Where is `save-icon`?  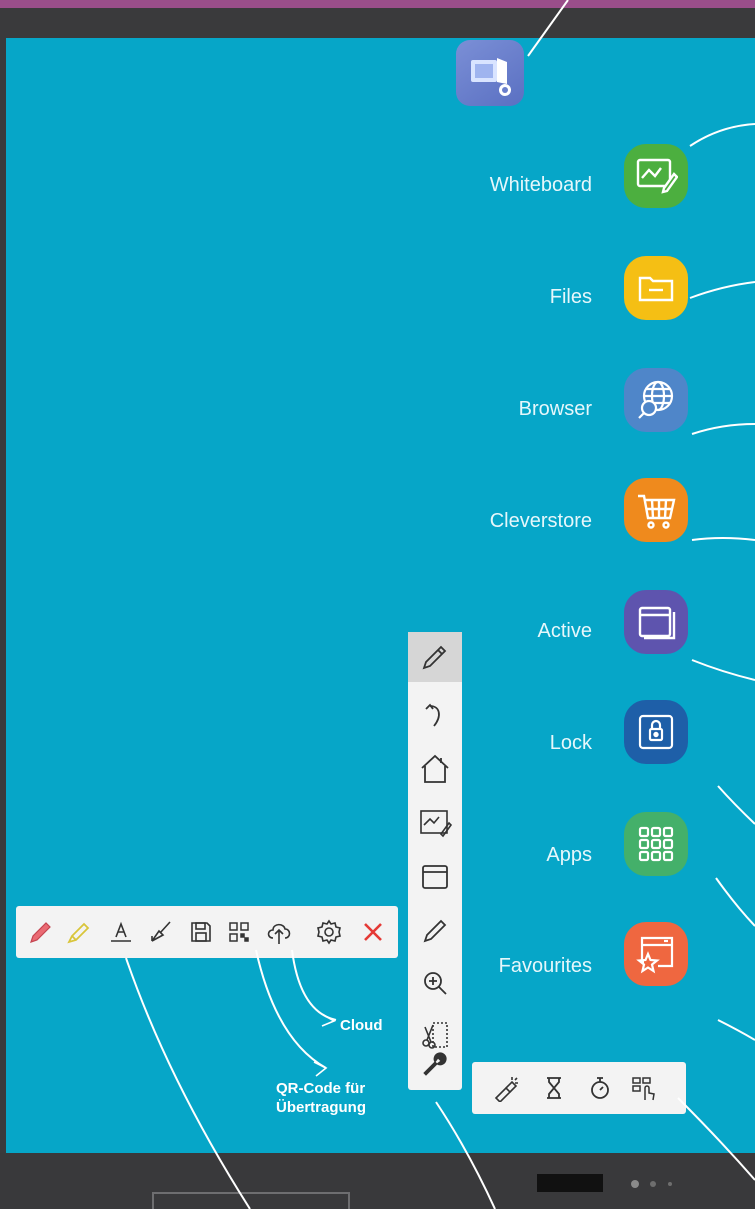 save-icon is located at coordinates (201, 932).